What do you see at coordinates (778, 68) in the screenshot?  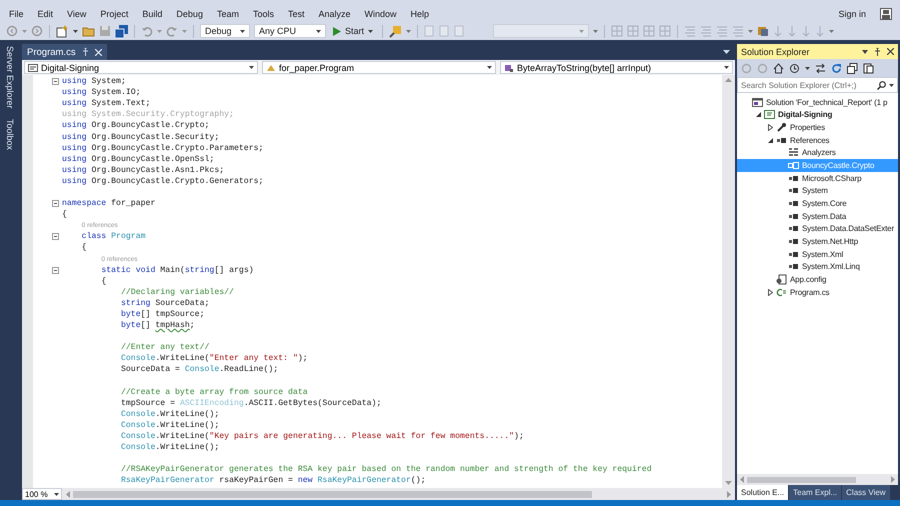 I see `home-icon` at bounding box center [778, 68].